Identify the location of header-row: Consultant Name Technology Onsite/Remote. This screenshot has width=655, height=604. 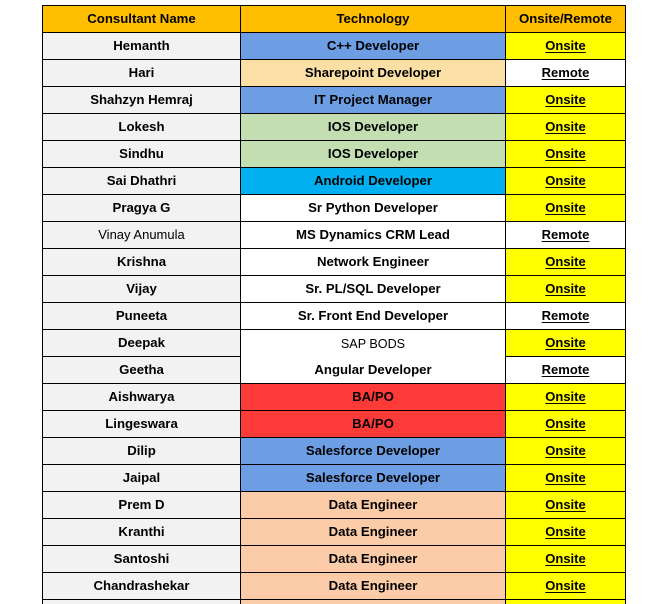
(334, 19).